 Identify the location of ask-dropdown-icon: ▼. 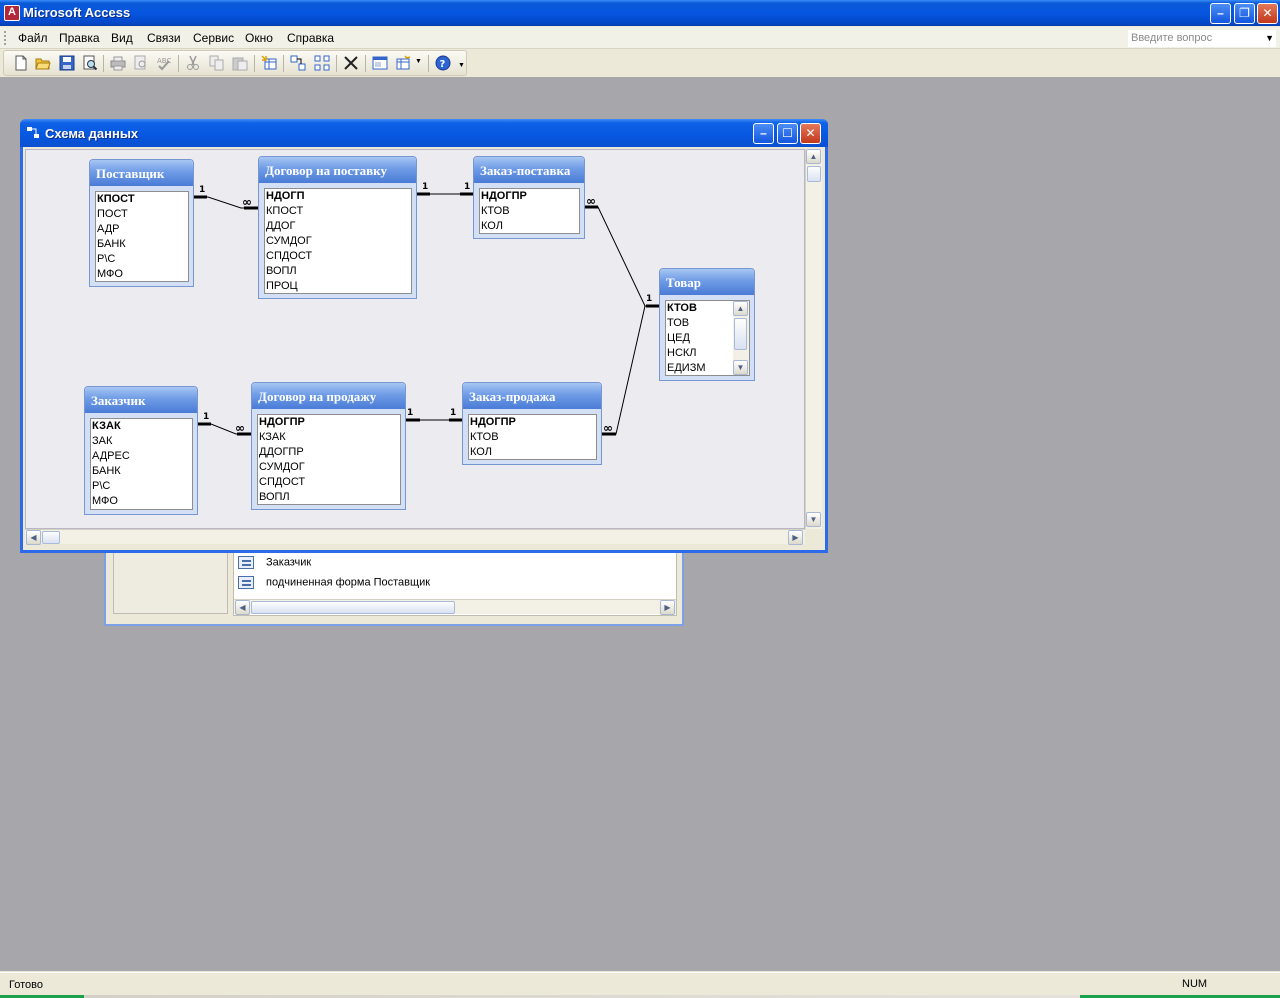
(1269, 38).